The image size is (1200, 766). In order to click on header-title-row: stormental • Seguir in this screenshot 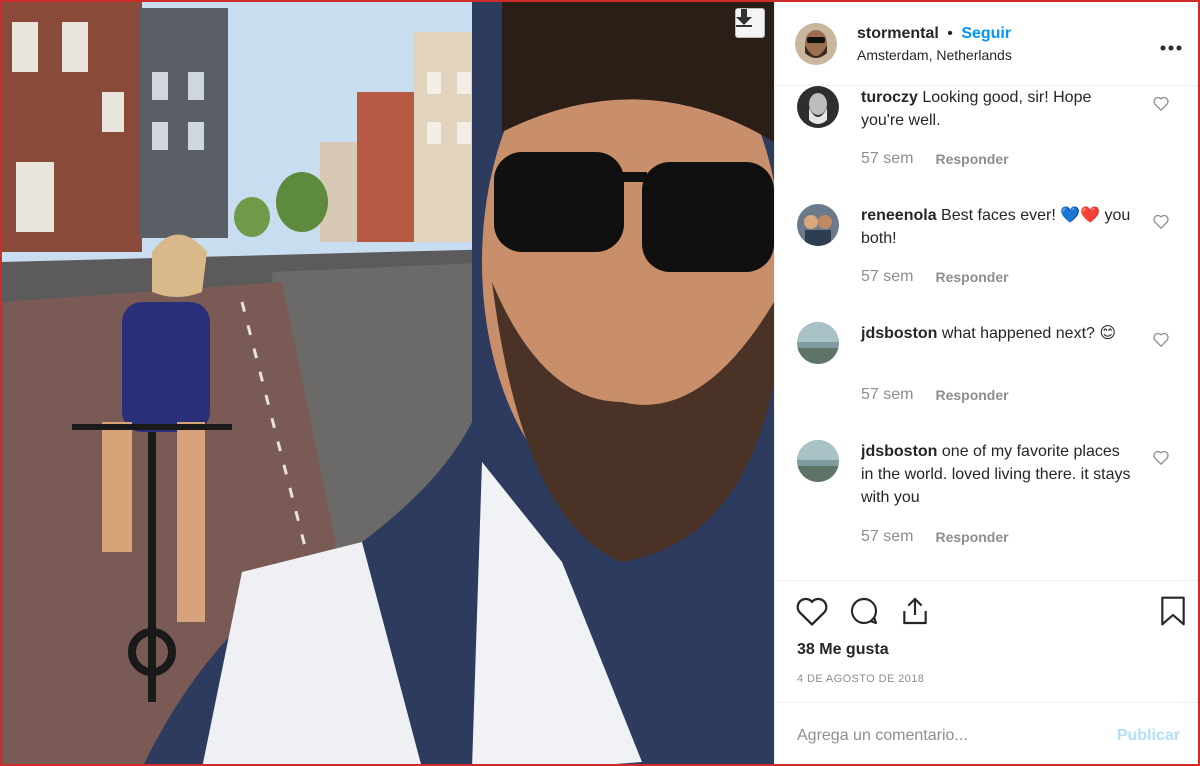, I will do `click(1008, 34)`.